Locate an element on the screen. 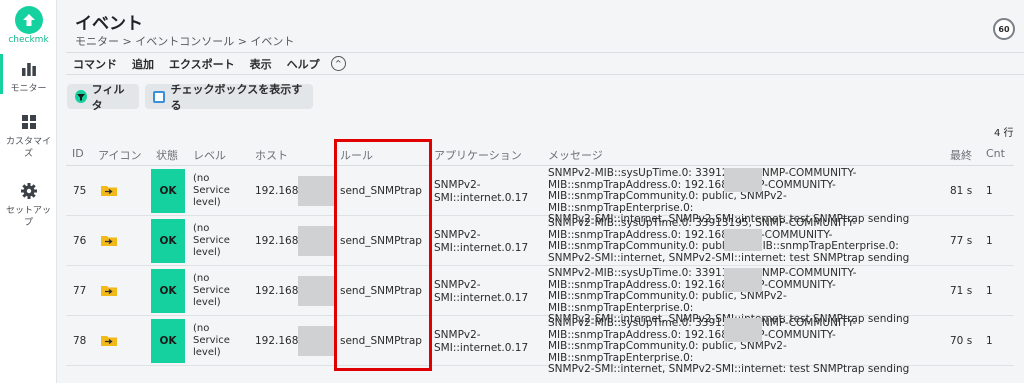  filter-icon is located at coordinates (81, 96).